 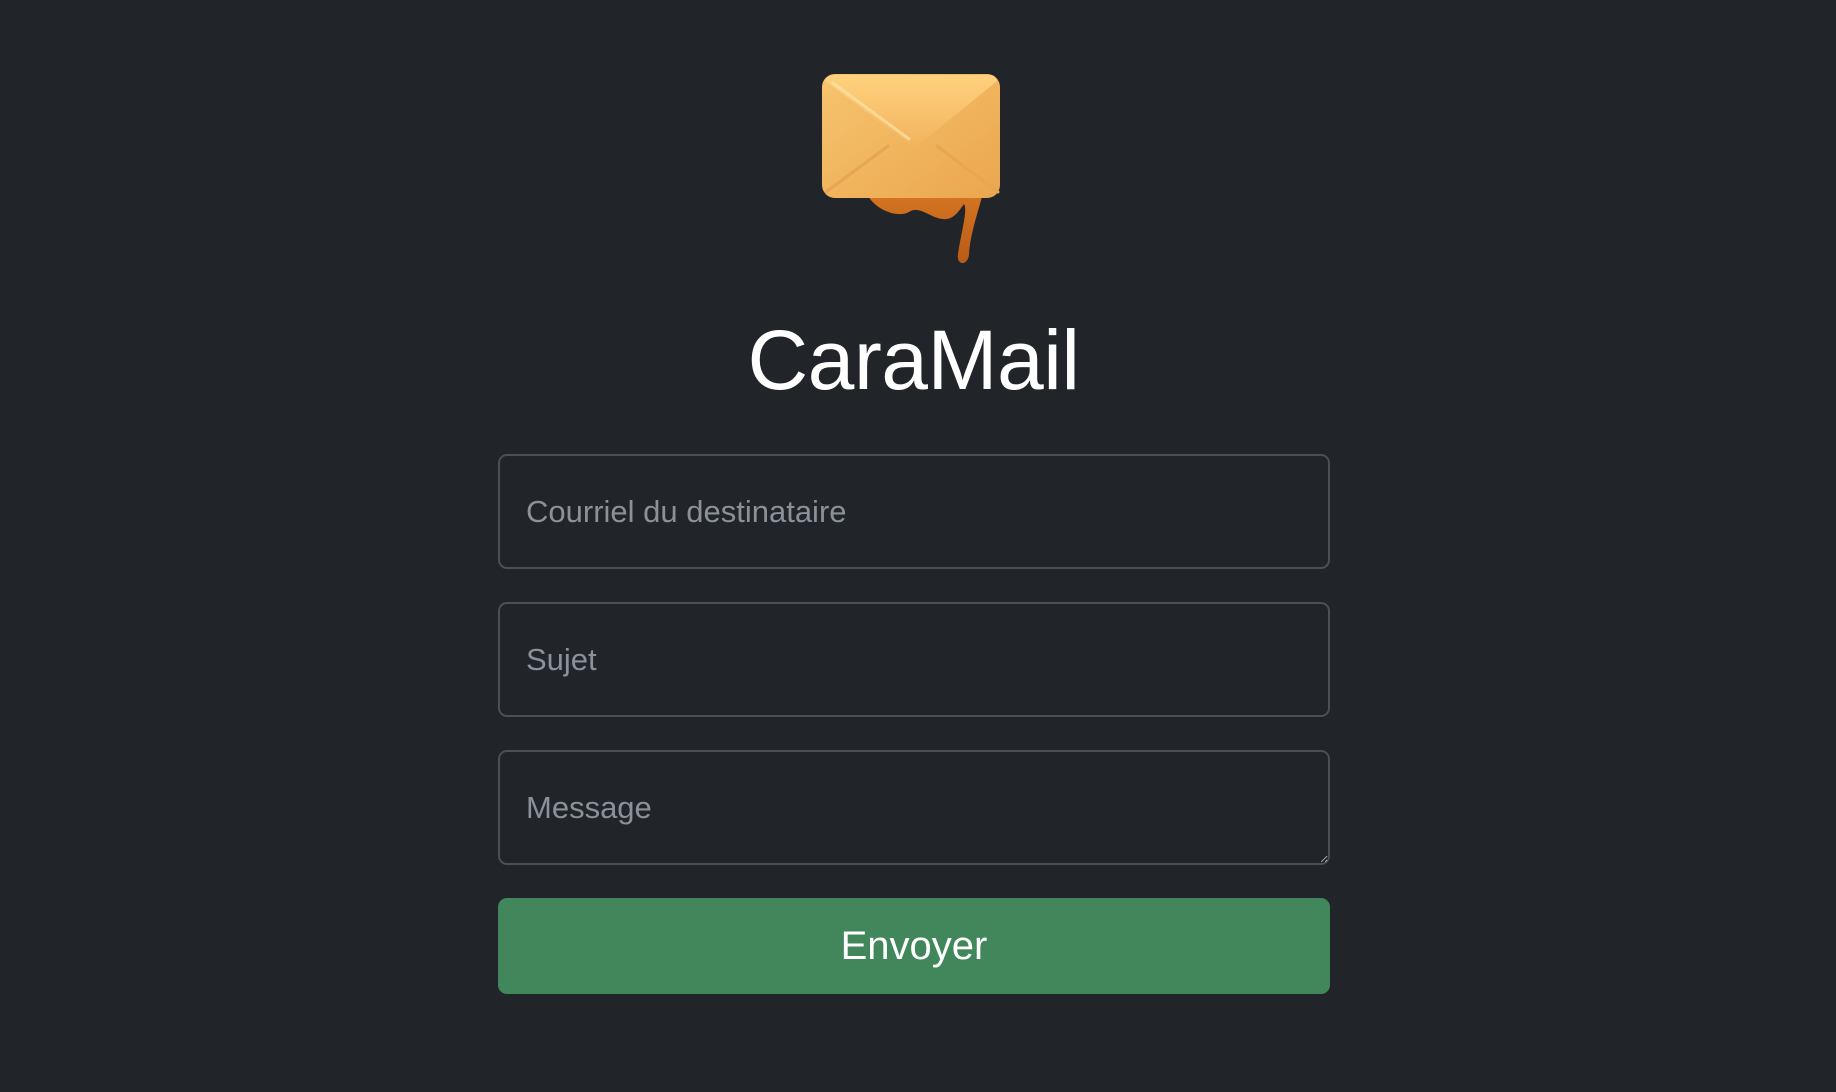 I want to click on app-title: CaraMail, so click(x=913, y=360).